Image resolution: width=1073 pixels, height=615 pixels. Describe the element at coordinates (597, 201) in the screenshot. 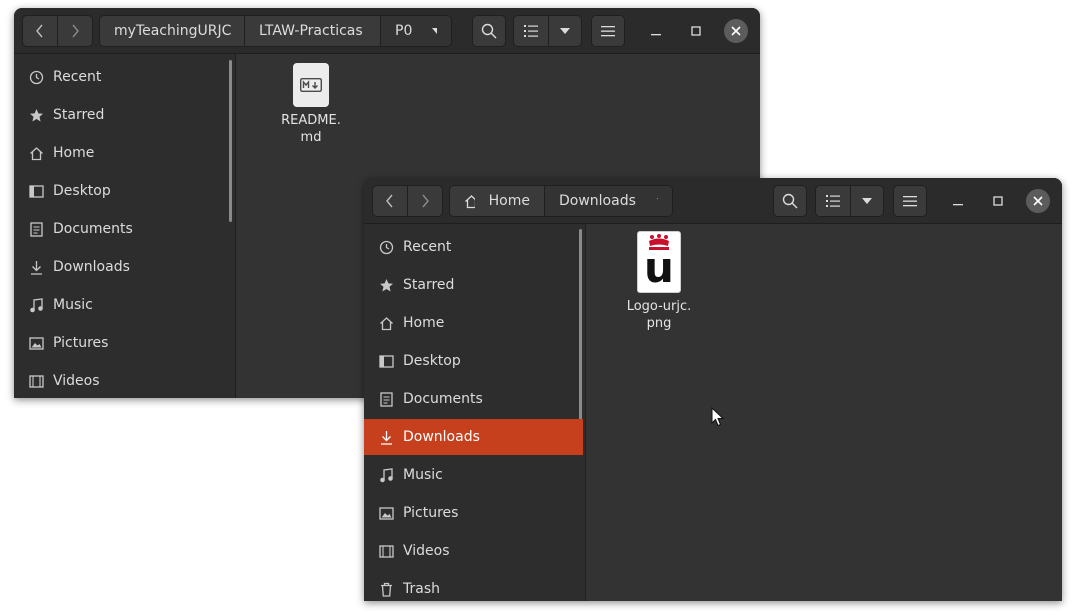

I see `breadcrumb-label: Downloads` at that location.